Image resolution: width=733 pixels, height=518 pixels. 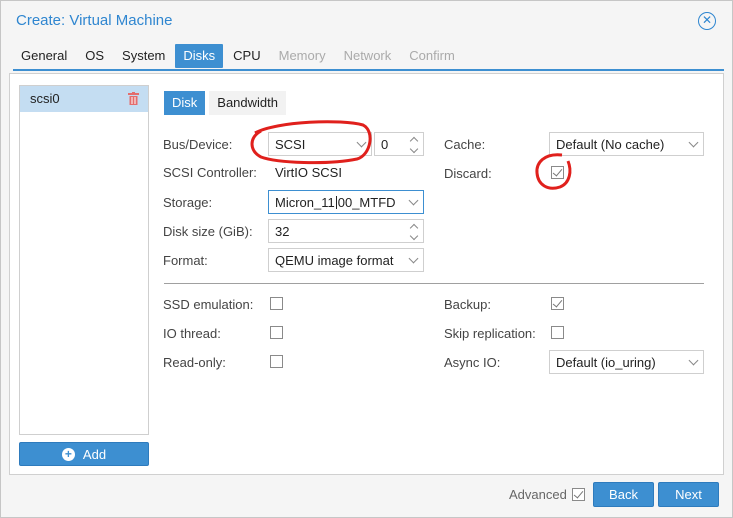 I want to click on async-io-value: Default (io_uring), so click(x=606, y=362).